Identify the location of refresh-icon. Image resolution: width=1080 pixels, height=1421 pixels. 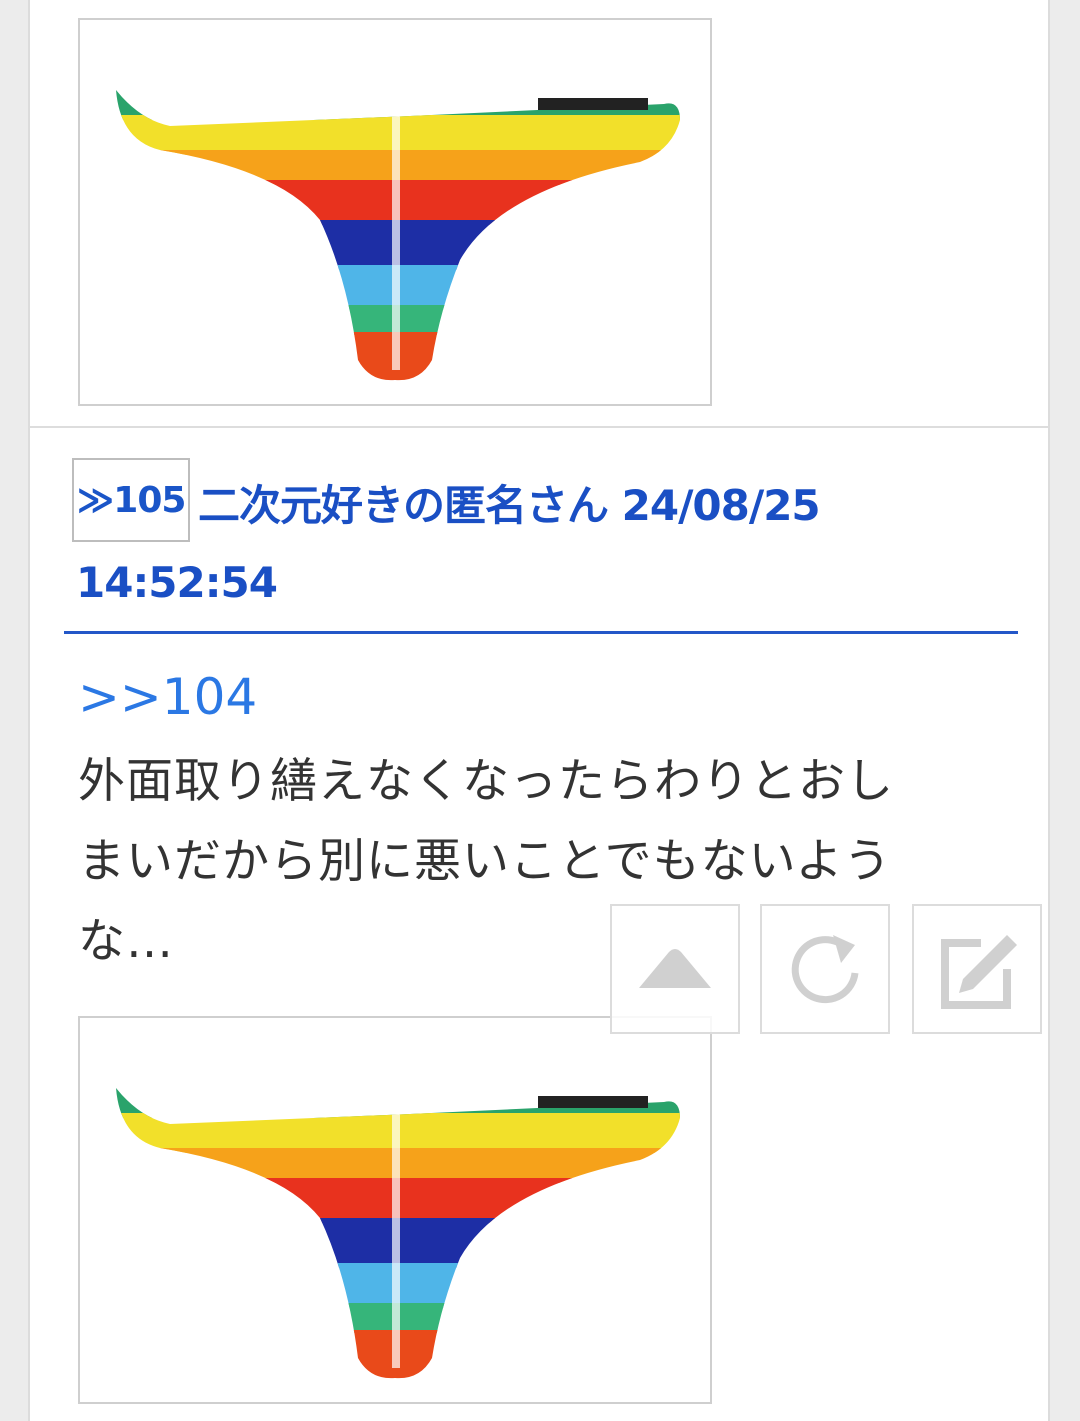
(825, 969).